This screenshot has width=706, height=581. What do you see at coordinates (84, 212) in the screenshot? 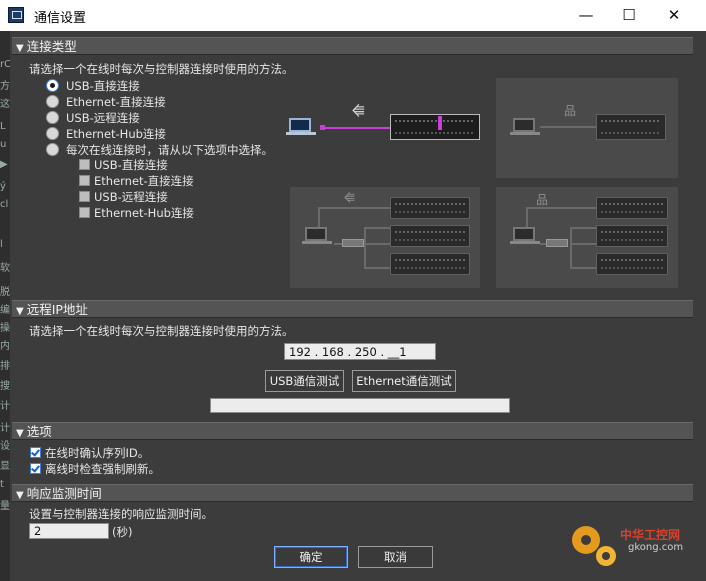
I see `checkbox-sub-ethernet-hub` at bounding box center [84, 212].